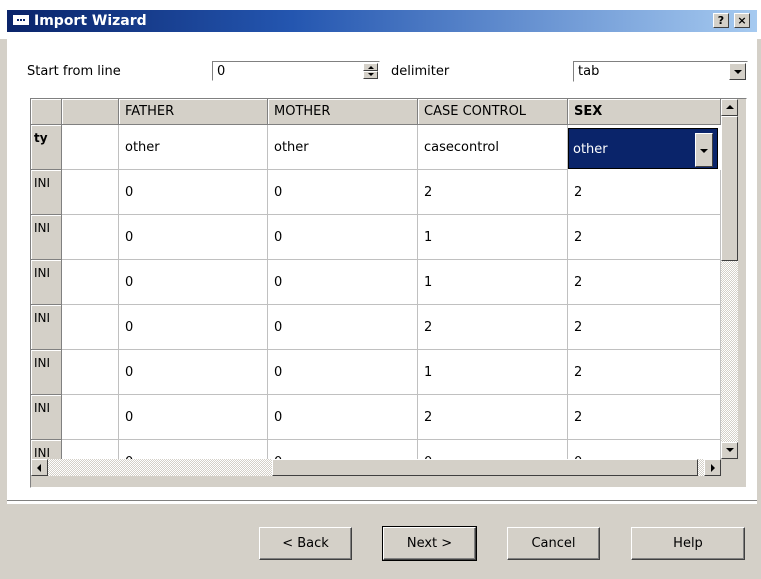  Describe the element at coordinates (382, 21) in the screenshot. I see `title-bar: Import Wizard ? ×` at that location.